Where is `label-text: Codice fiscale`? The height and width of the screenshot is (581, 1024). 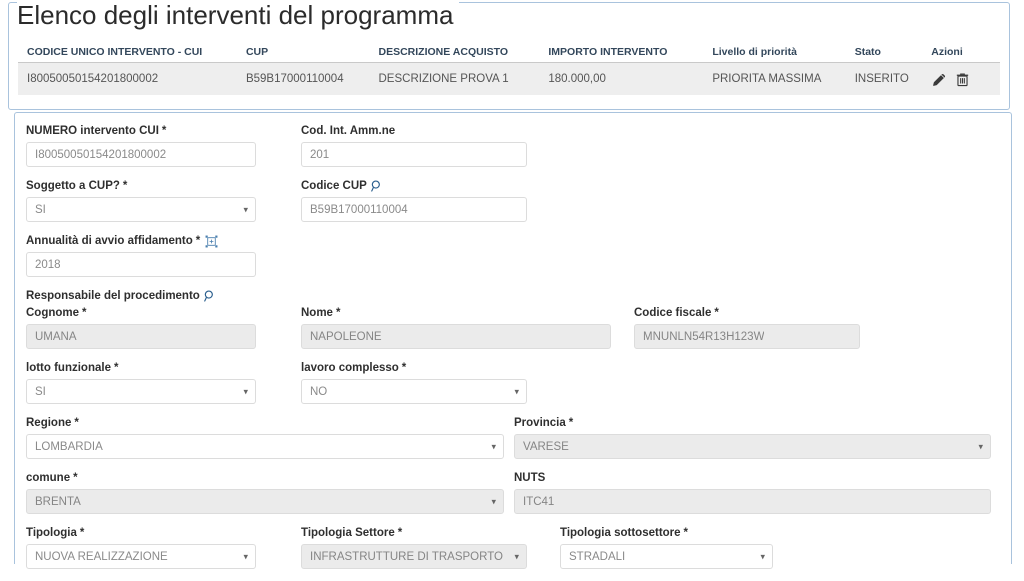 label-text: Codice fiscale is located at coordinates (673, 313).